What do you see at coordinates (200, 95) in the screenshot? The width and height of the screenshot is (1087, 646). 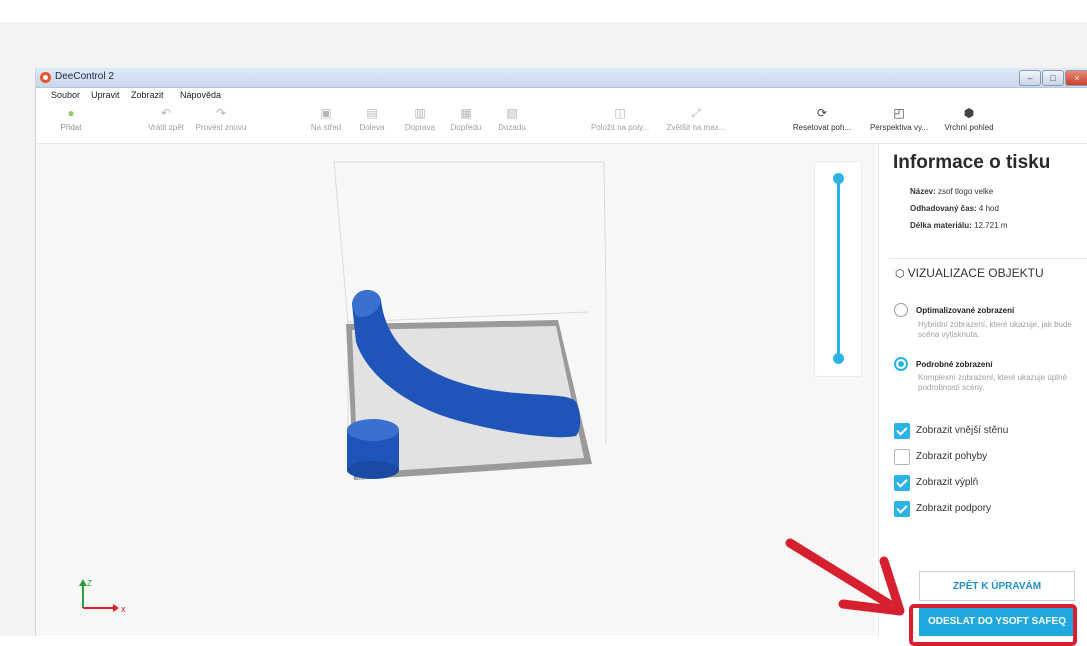 I see `menu-help: Nápověda` at bounding box center [200, 95].